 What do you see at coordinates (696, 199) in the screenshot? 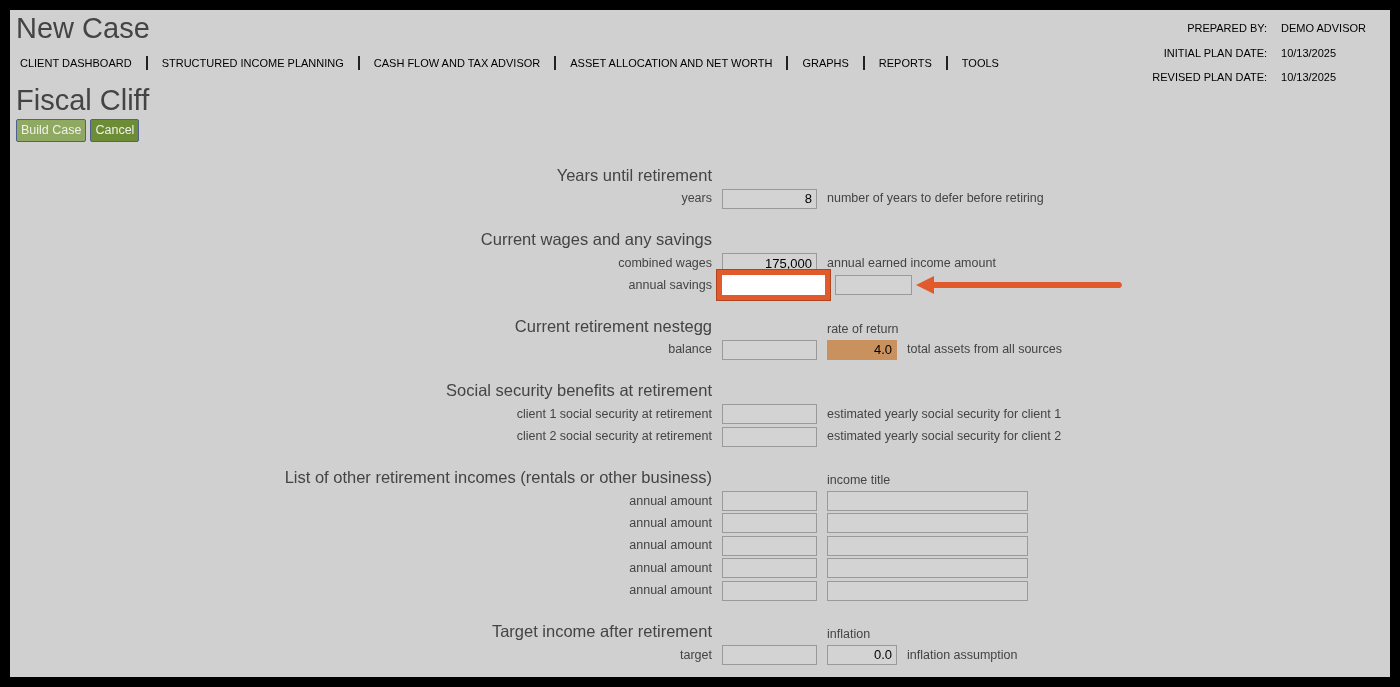
I see `field-label: years` at bounding box center [696, 199].